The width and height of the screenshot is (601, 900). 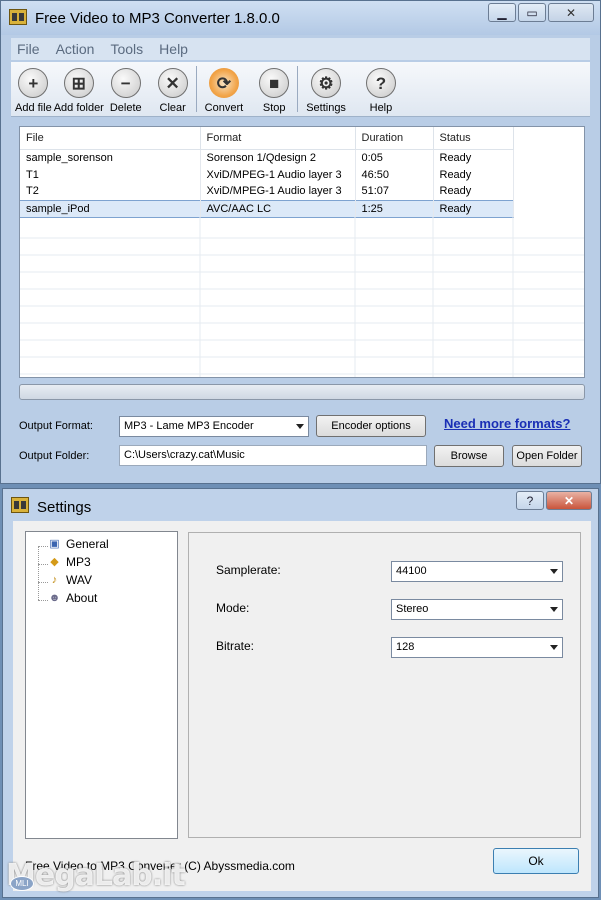 What do you see at coordinates (18, 17) in the screenshot?
I see `app-film-icon` at bounding box center [18, 17].